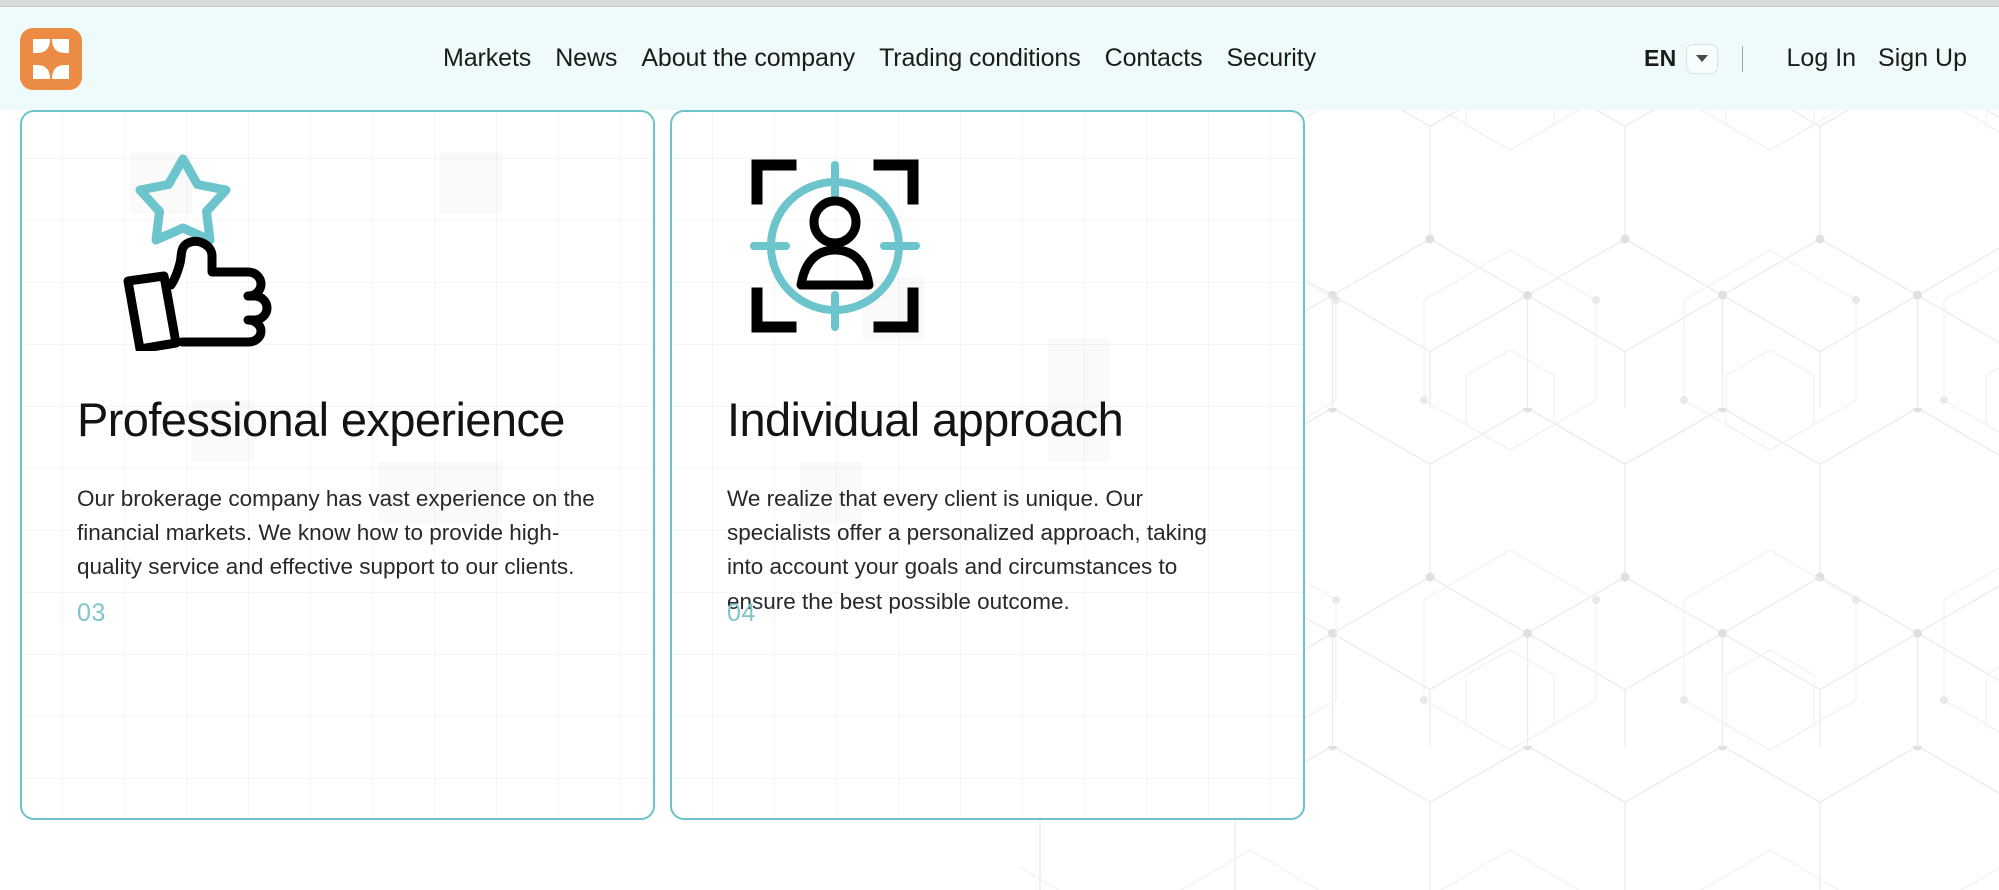  Describe the element at coordinates (92, 613) in the screenshot. I see `card-number: 03` at that location.